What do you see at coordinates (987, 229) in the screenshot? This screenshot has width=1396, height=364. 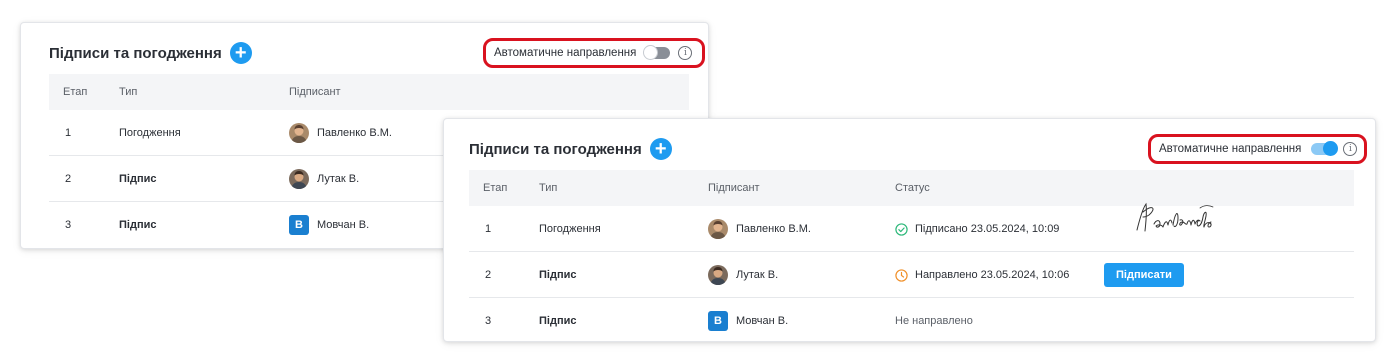 I see `status-text: Підписано 23.05.2024, 10:09` at bounding box center [987, 229].